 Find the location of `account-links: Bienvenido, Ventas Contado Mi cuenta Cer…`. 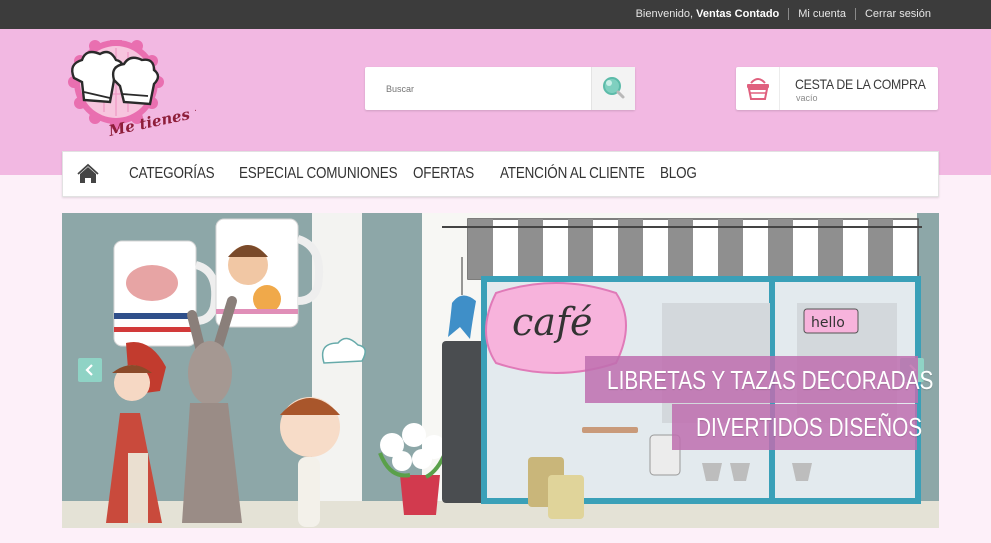

account-links: Bienvenido, Ventas Contado Mi cuenta Cer… is located at coordinates (783, 14).